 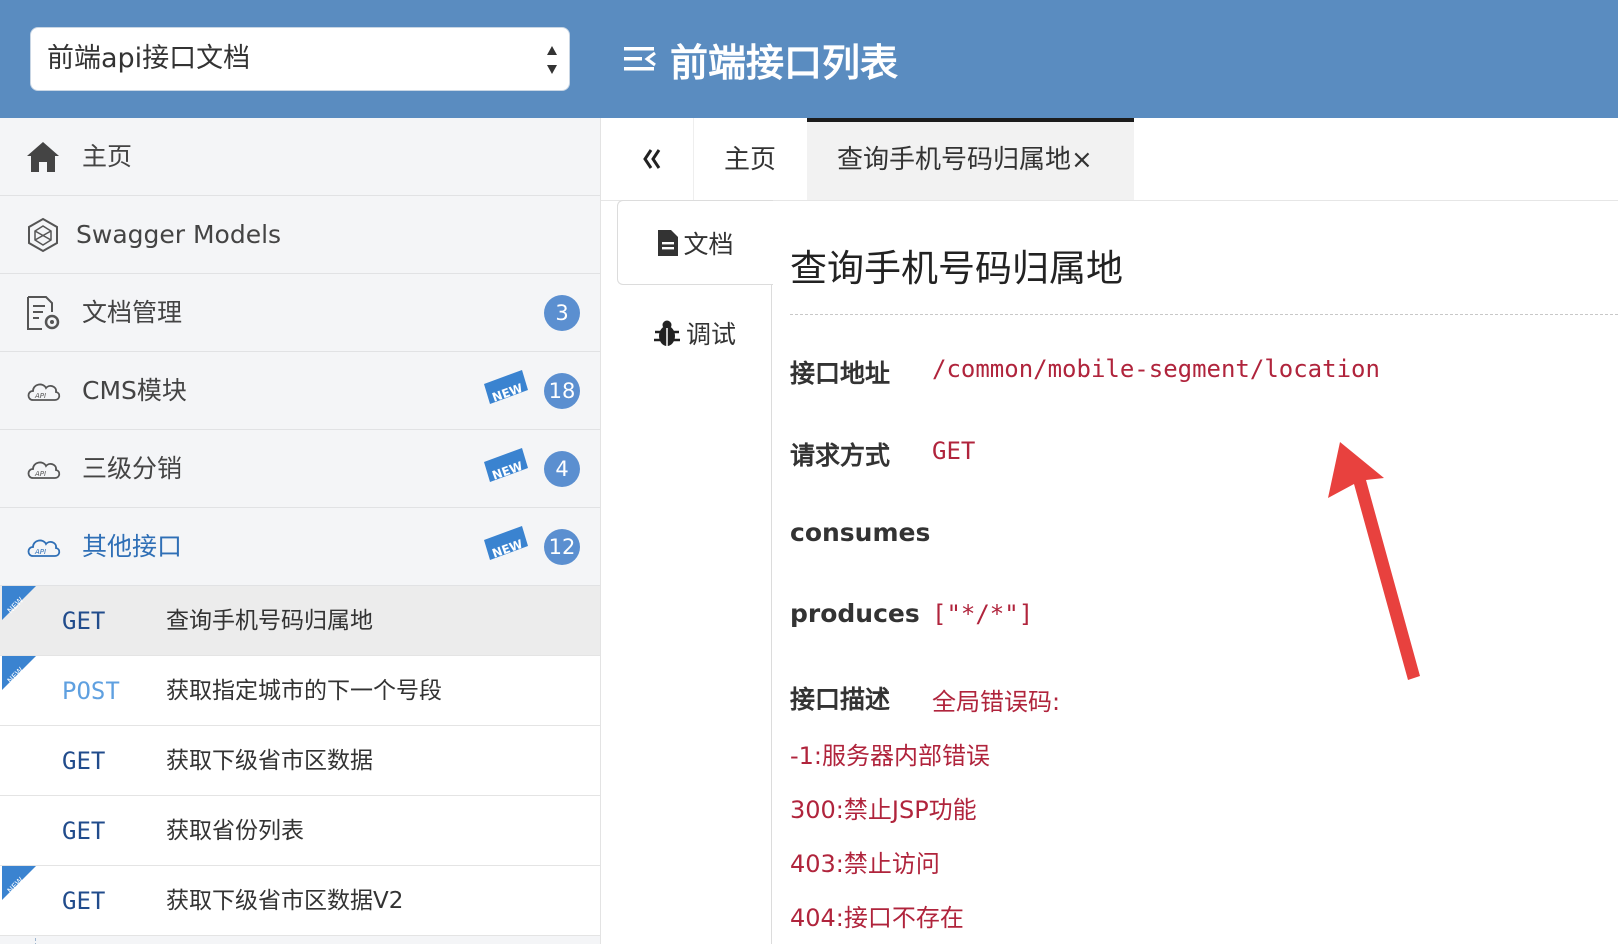 What do you see at coordinates (1204, 314) in the screenshot?
I see `title-divider` at bounding box center [1204, 314].